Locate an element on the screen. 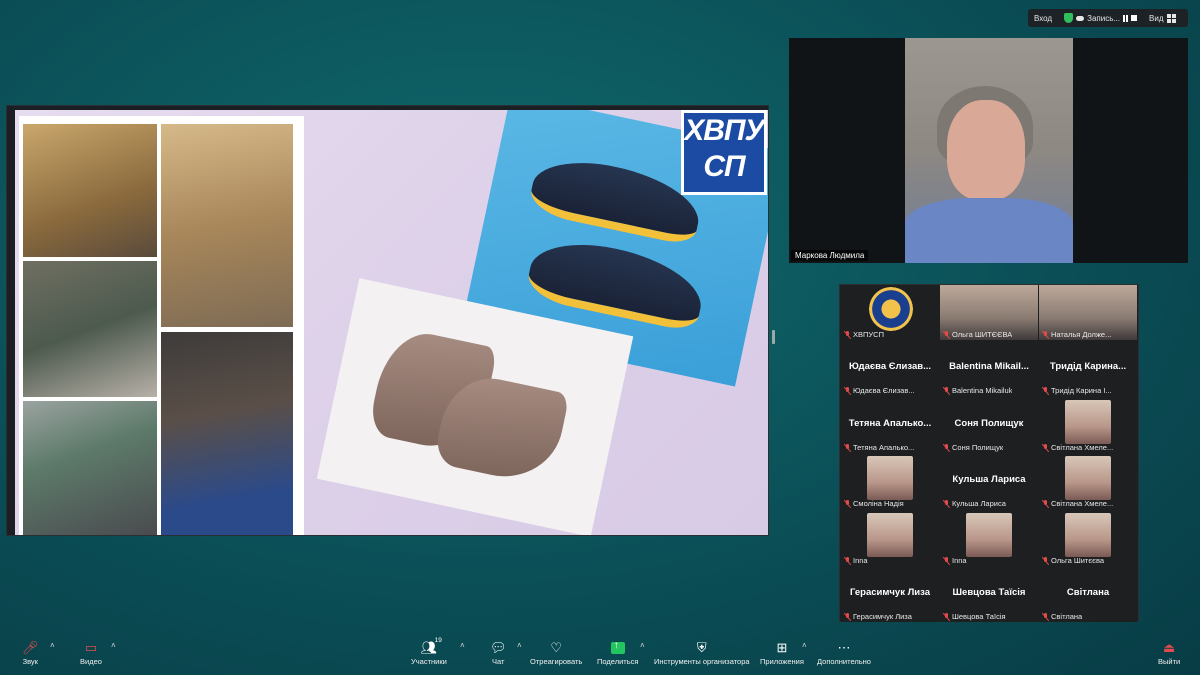 This screenshot has height=675, width=1200. host-tools-label: Инструменты организатора is located at coordinates (702, 661).